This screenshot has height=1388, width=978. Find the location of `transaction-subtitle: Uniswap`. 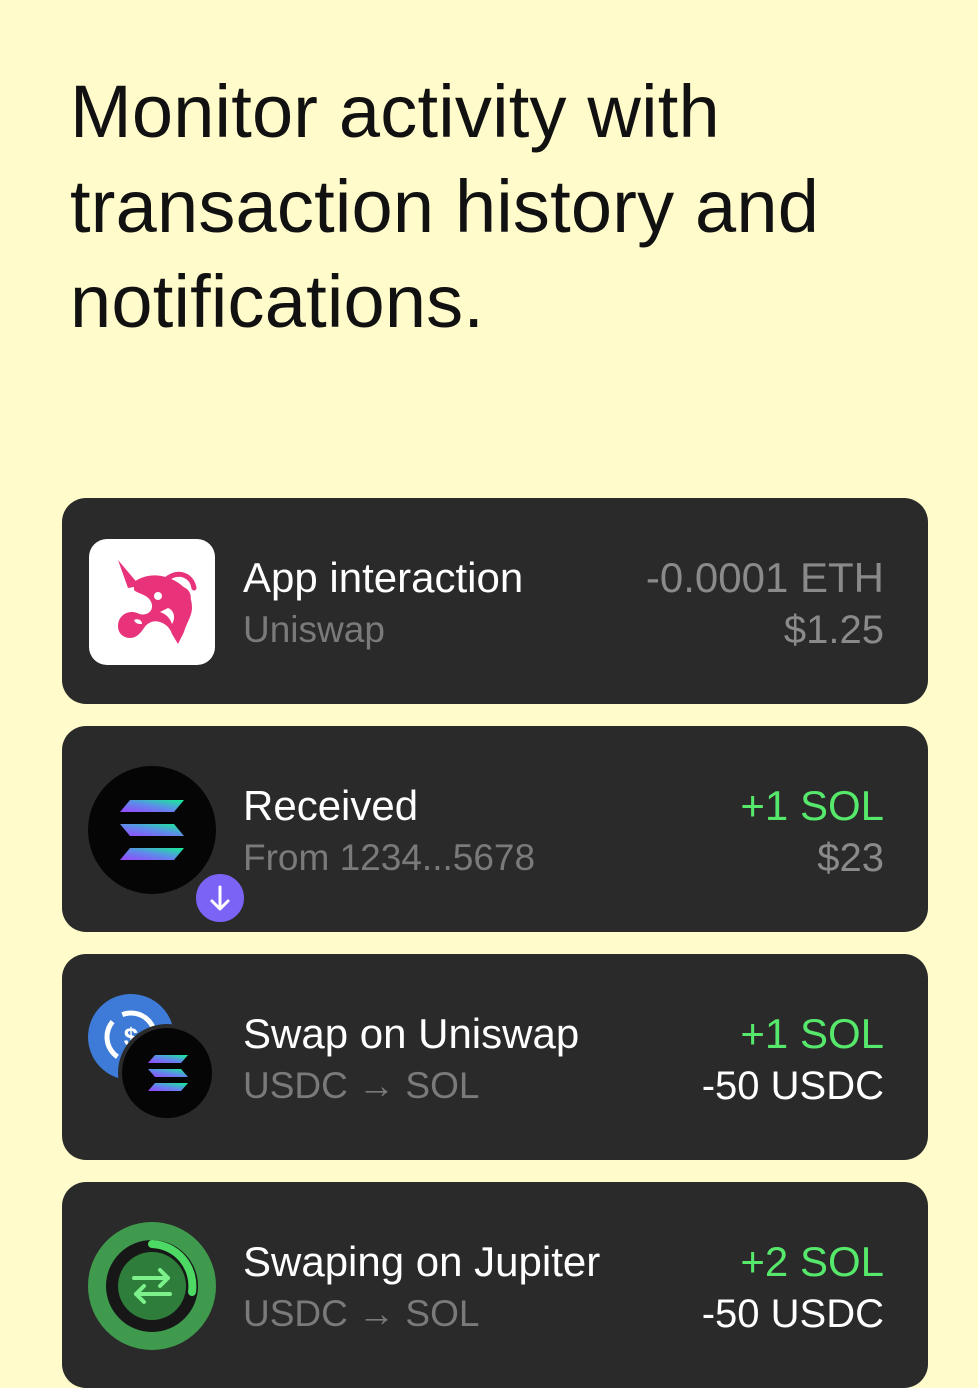

transaction-subtitle: Uniswap is located at coordinates (314, 629).